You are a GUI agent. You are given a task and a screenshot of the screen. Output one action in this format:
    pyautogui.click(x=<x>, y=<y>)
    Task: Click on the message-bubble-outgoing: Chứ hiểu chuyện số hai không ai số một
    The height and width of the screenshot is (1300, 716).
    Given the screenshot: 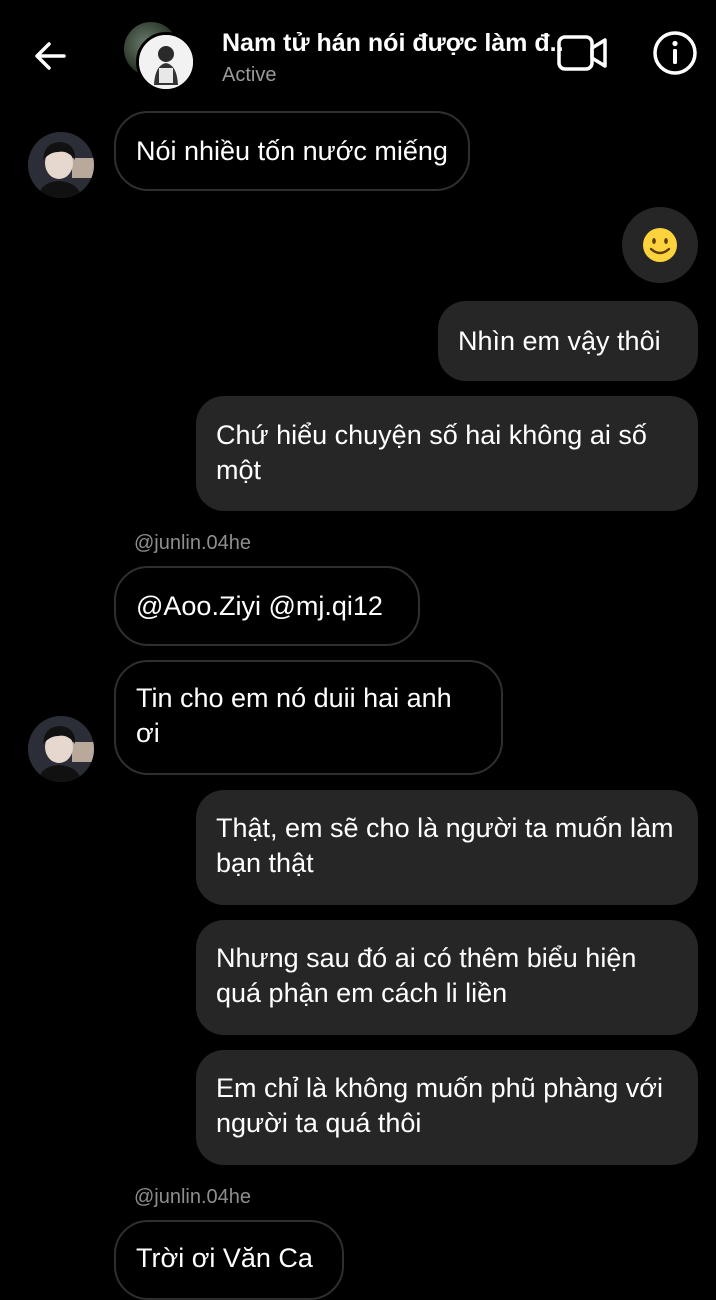 What is the action you would take?
    pyautogui.click(x=447, y=453)
    